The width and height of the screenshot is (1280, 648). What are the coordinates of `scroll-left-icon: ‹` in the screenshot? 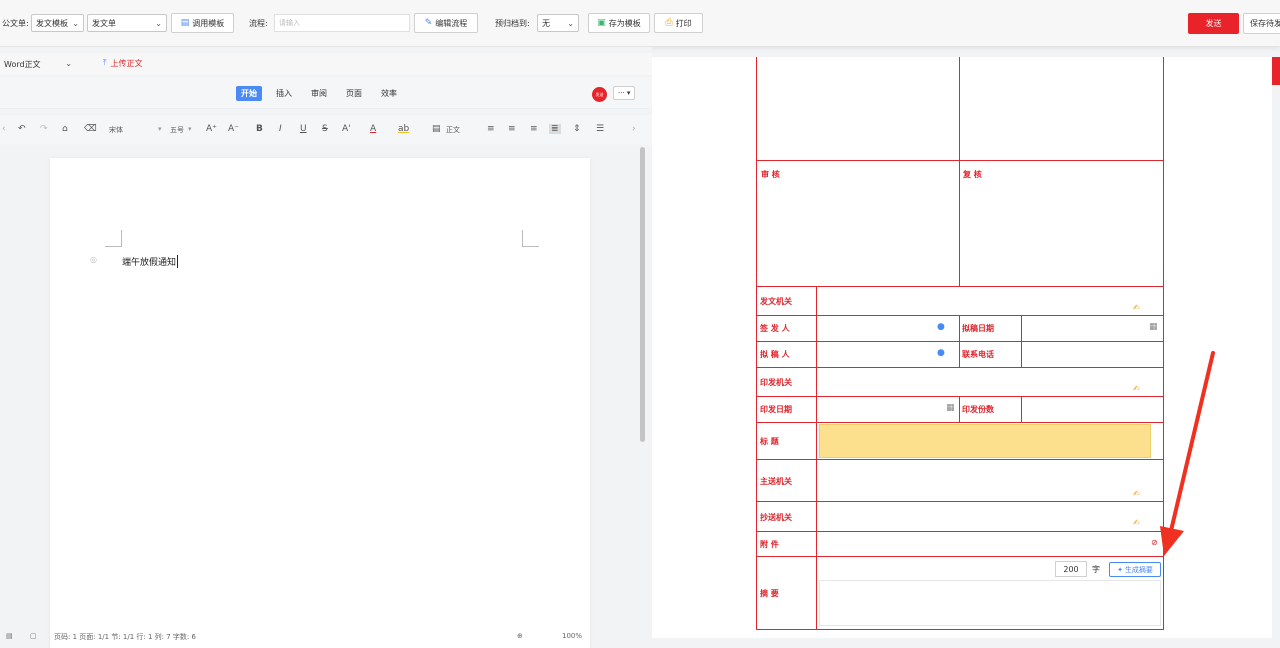 It's located at (4, 129).